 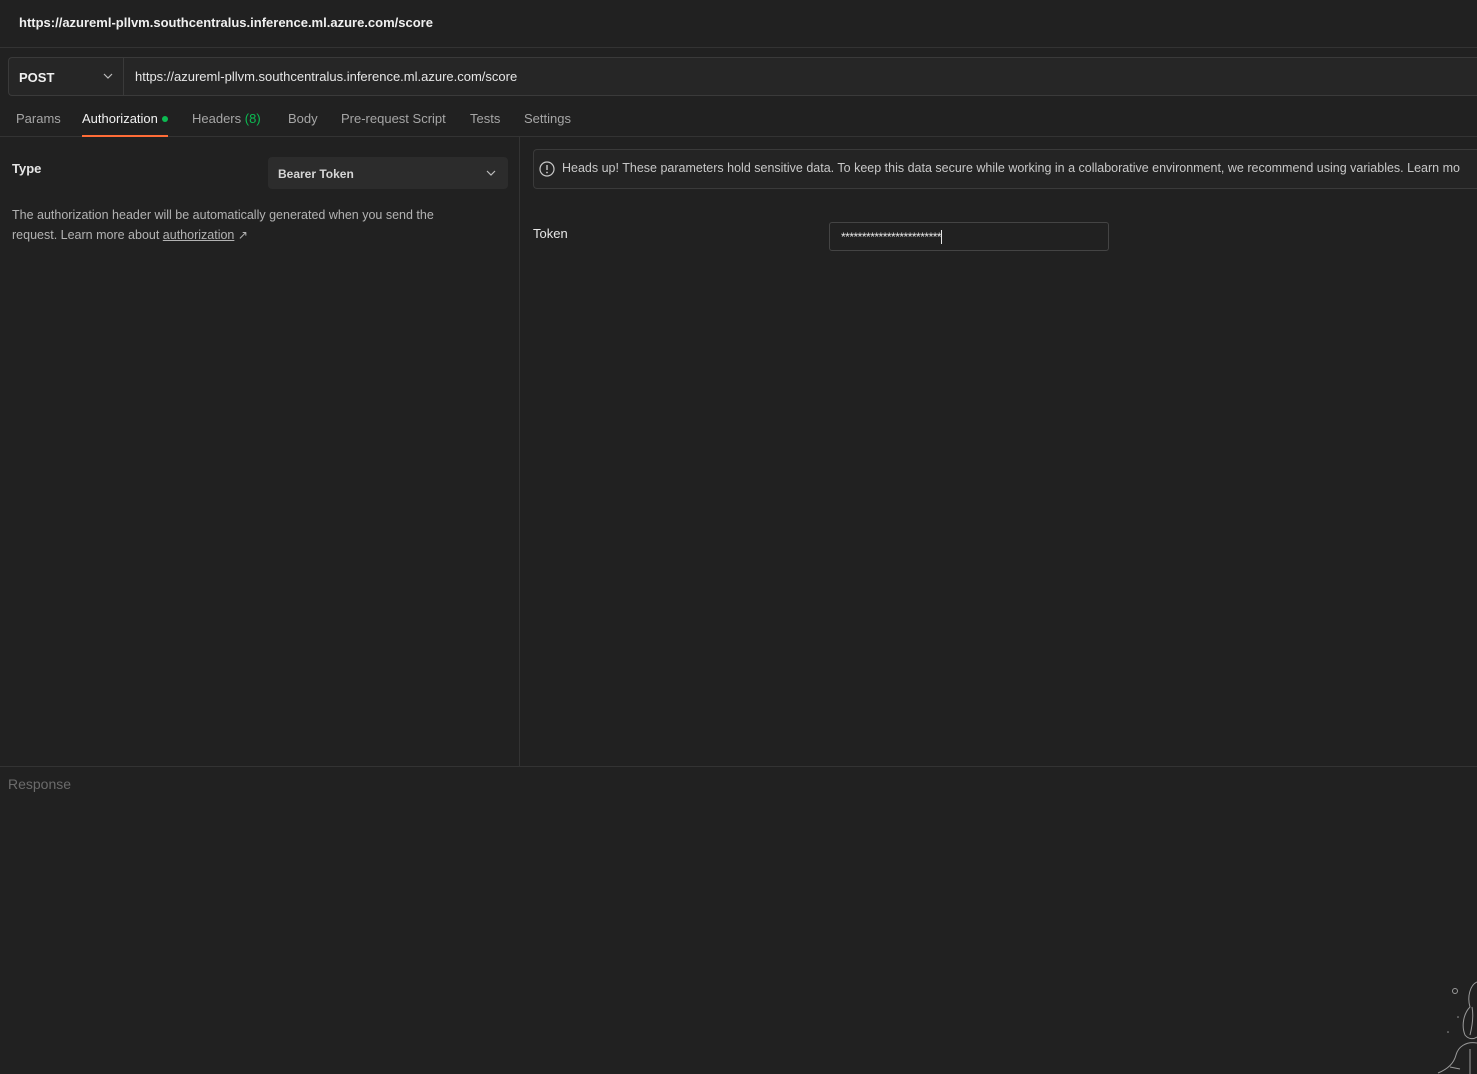 What do you see at coordinates (942, 237) in the screenshot?
I see `text-caret` at bounding box center [942, 237].